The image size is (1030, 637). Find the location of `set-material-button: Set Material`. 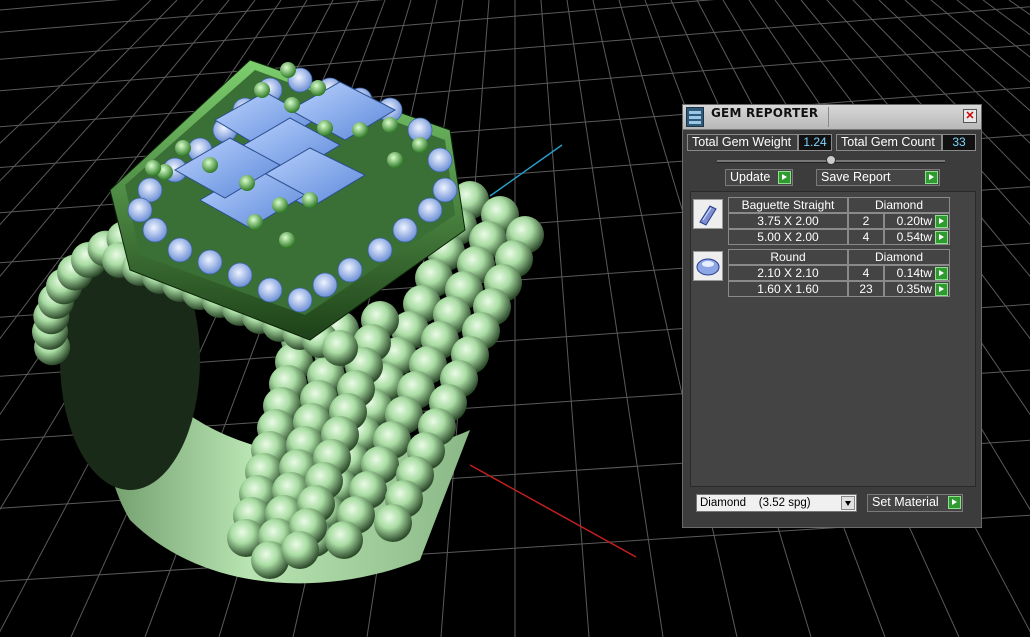

set-material-button: Set Material is located at coordinates (915, 503).